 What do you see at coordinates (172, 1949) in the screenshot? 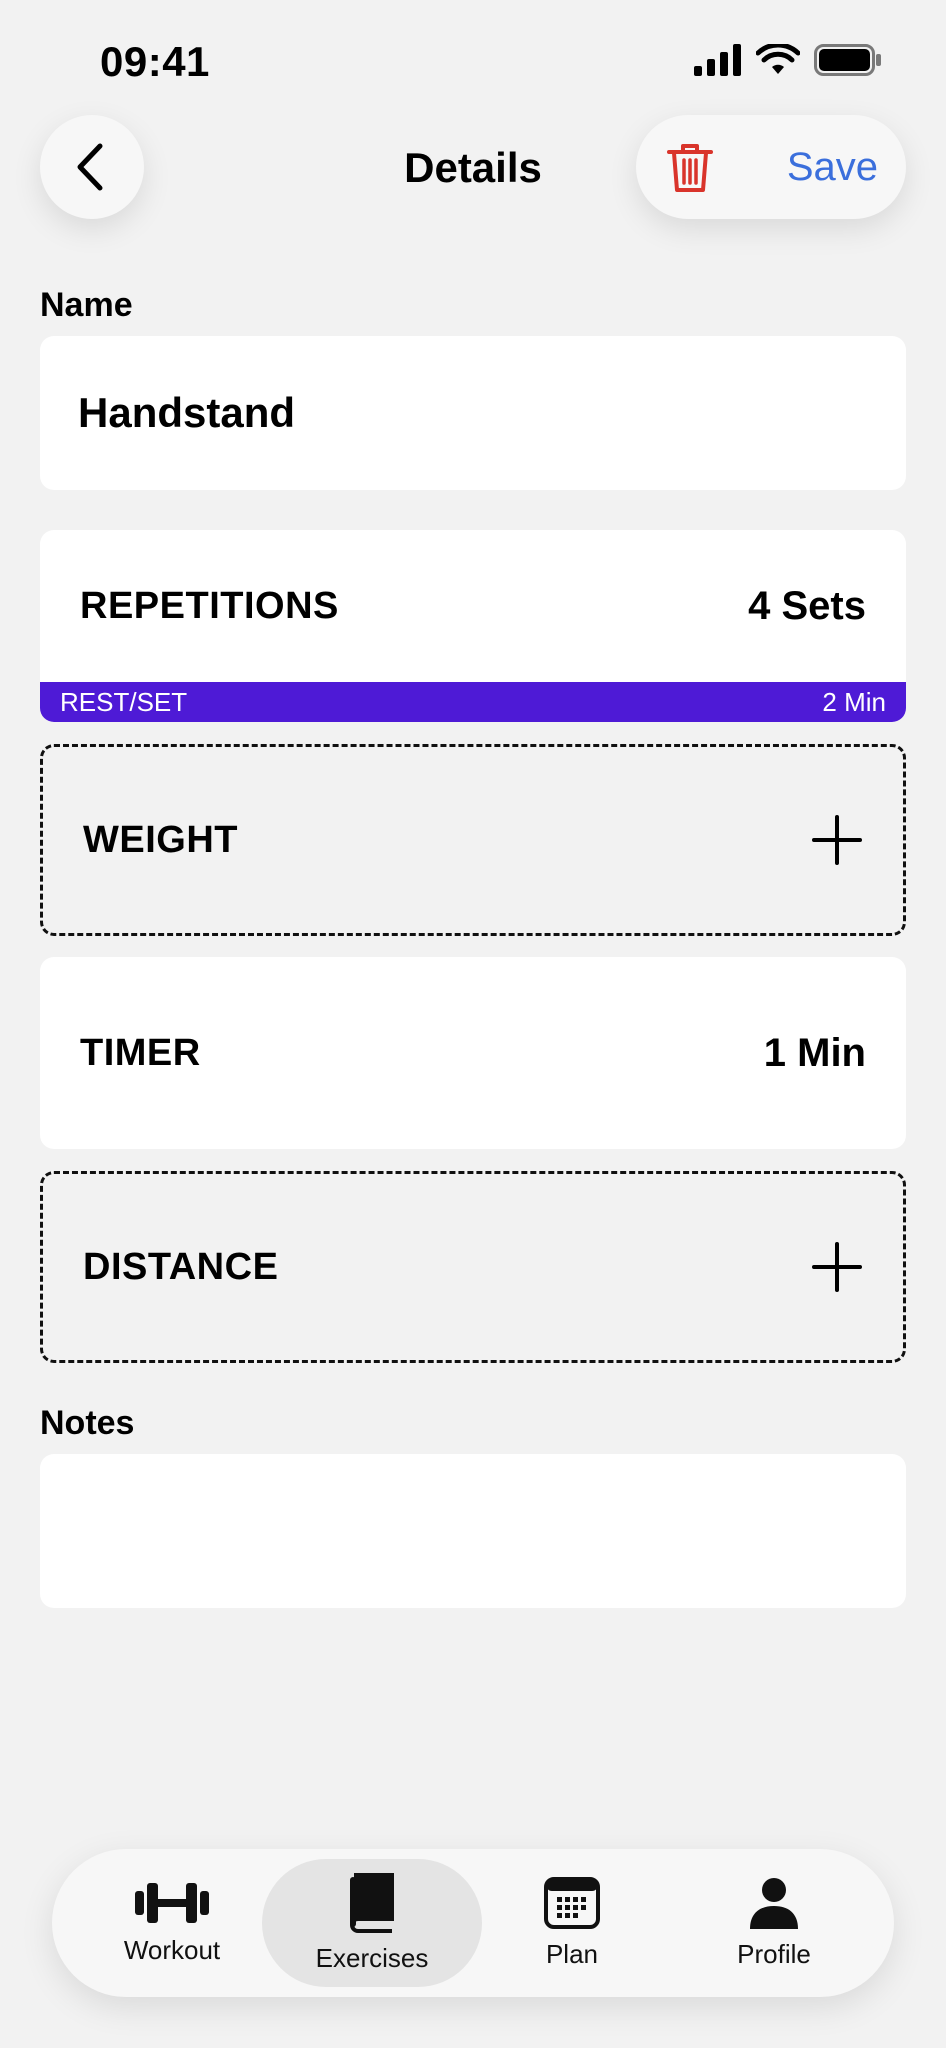
I see `tab-label: Workout` at bounding box center [172, 1949].